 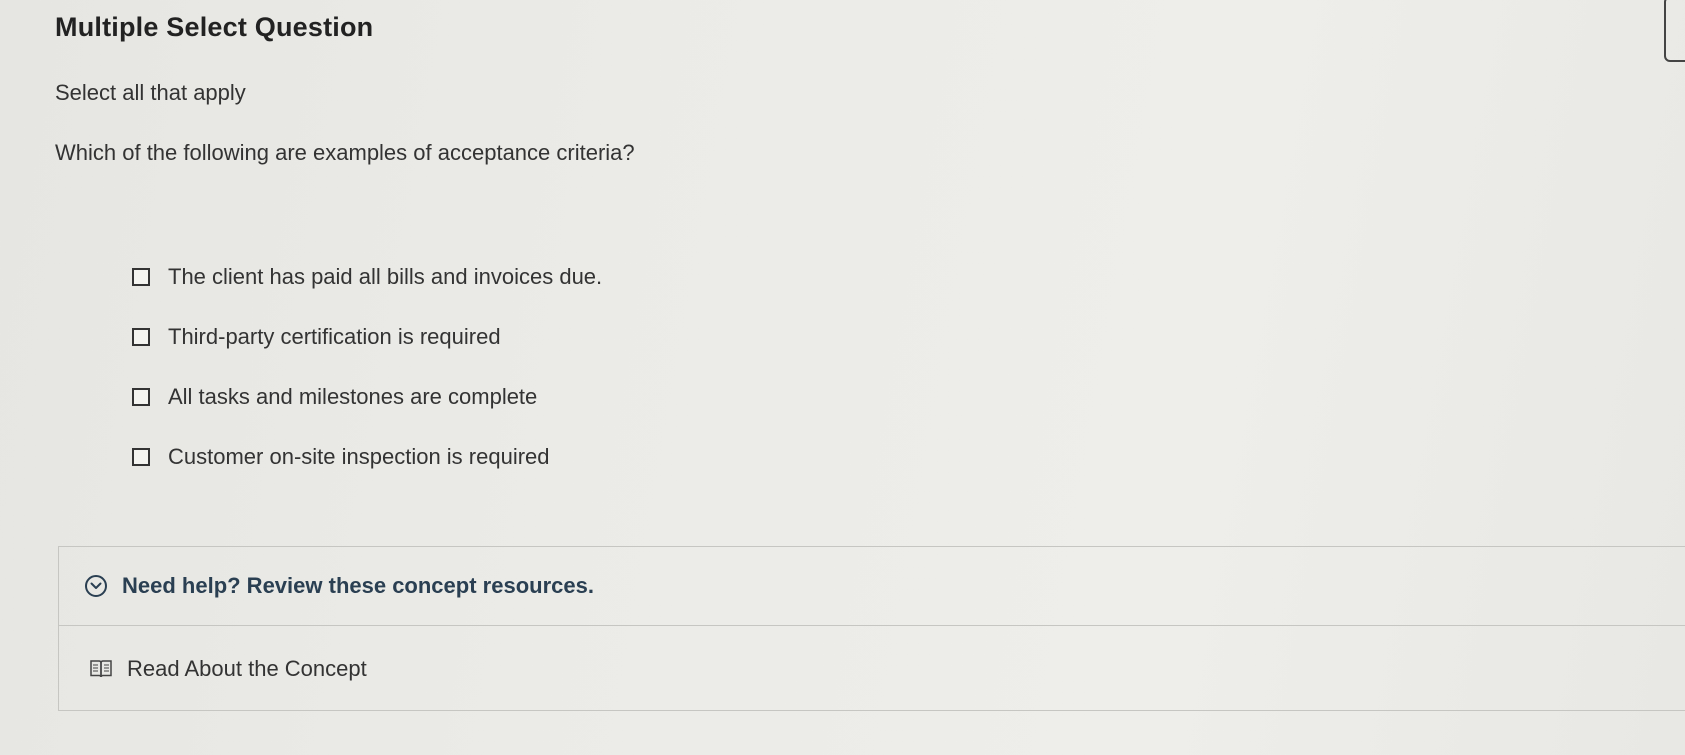 What do you see at coordinates (359, 456) in the screenshot?
I see `choice-label: Customer on-site inspection is required` at bounding box center [359, 456].